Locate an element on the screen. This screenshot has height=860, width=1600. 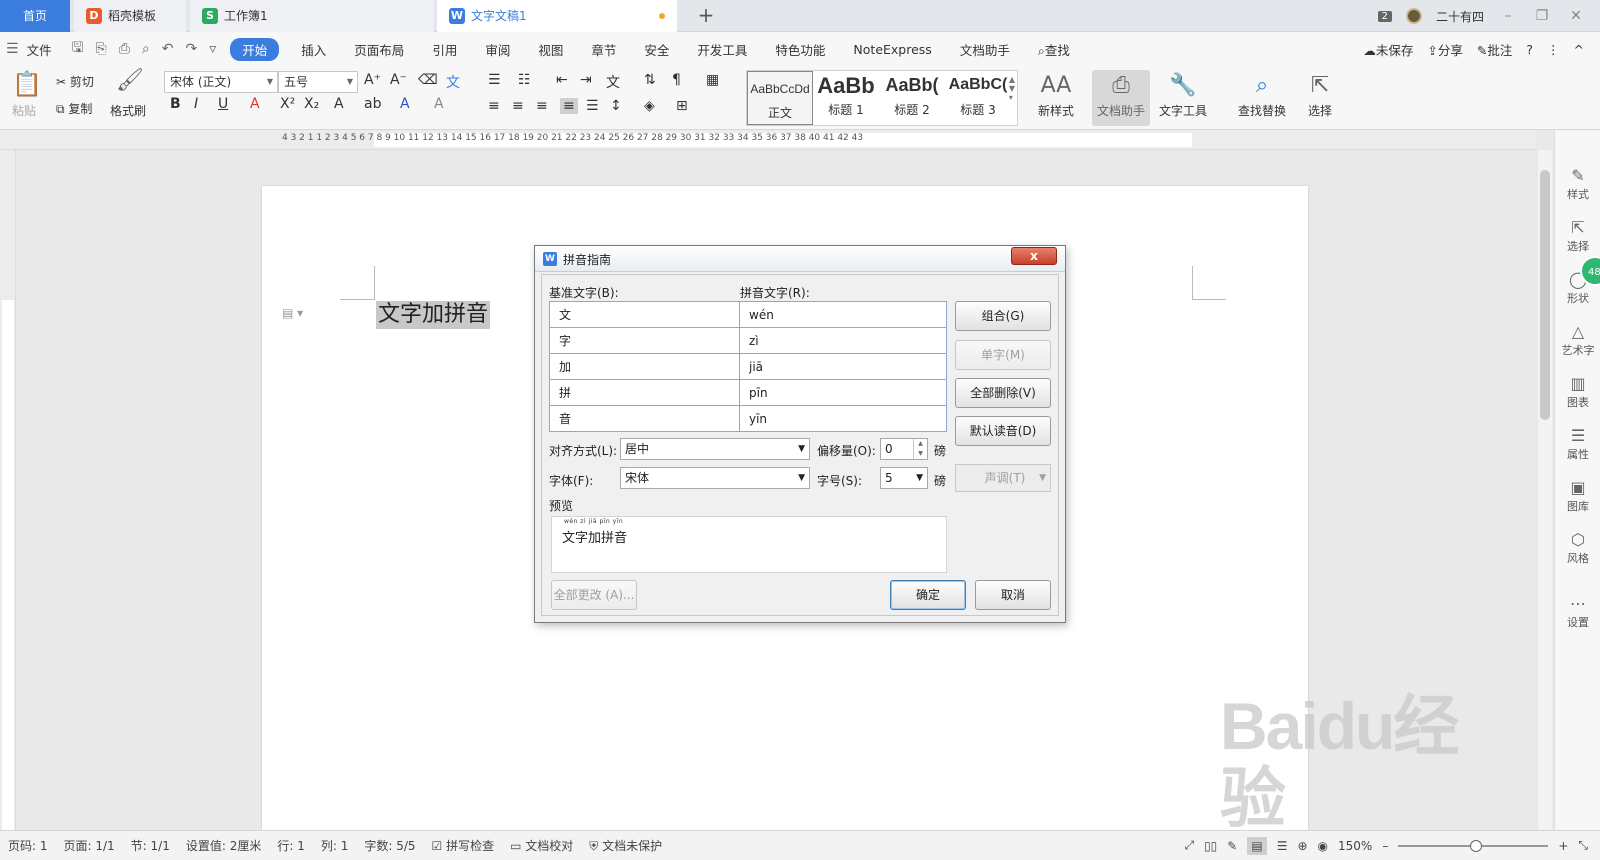
italic-icon: I is located at coordinates (196, 104).